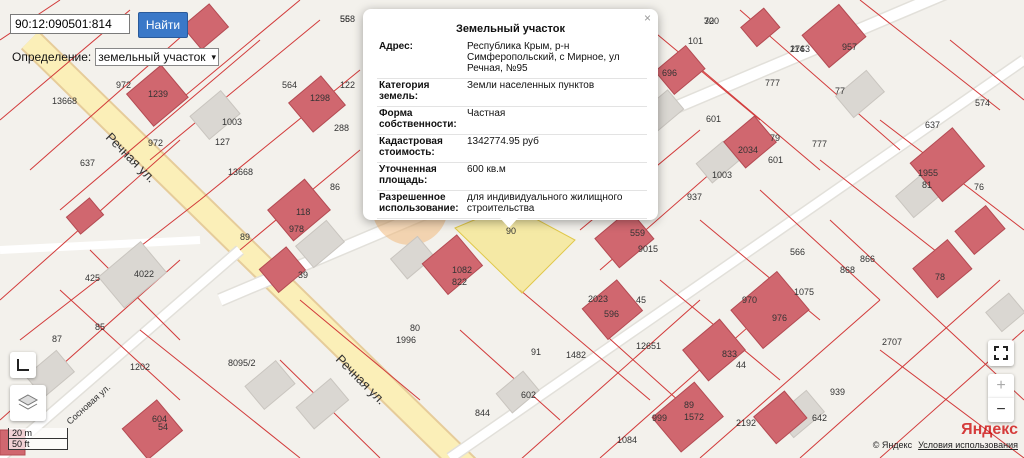 The image size is (1024, 458). What do you see at coordinates (510, 29) in the screenshot?
I see `popup-title: Земельный участок` at bounding box center [510, 29].